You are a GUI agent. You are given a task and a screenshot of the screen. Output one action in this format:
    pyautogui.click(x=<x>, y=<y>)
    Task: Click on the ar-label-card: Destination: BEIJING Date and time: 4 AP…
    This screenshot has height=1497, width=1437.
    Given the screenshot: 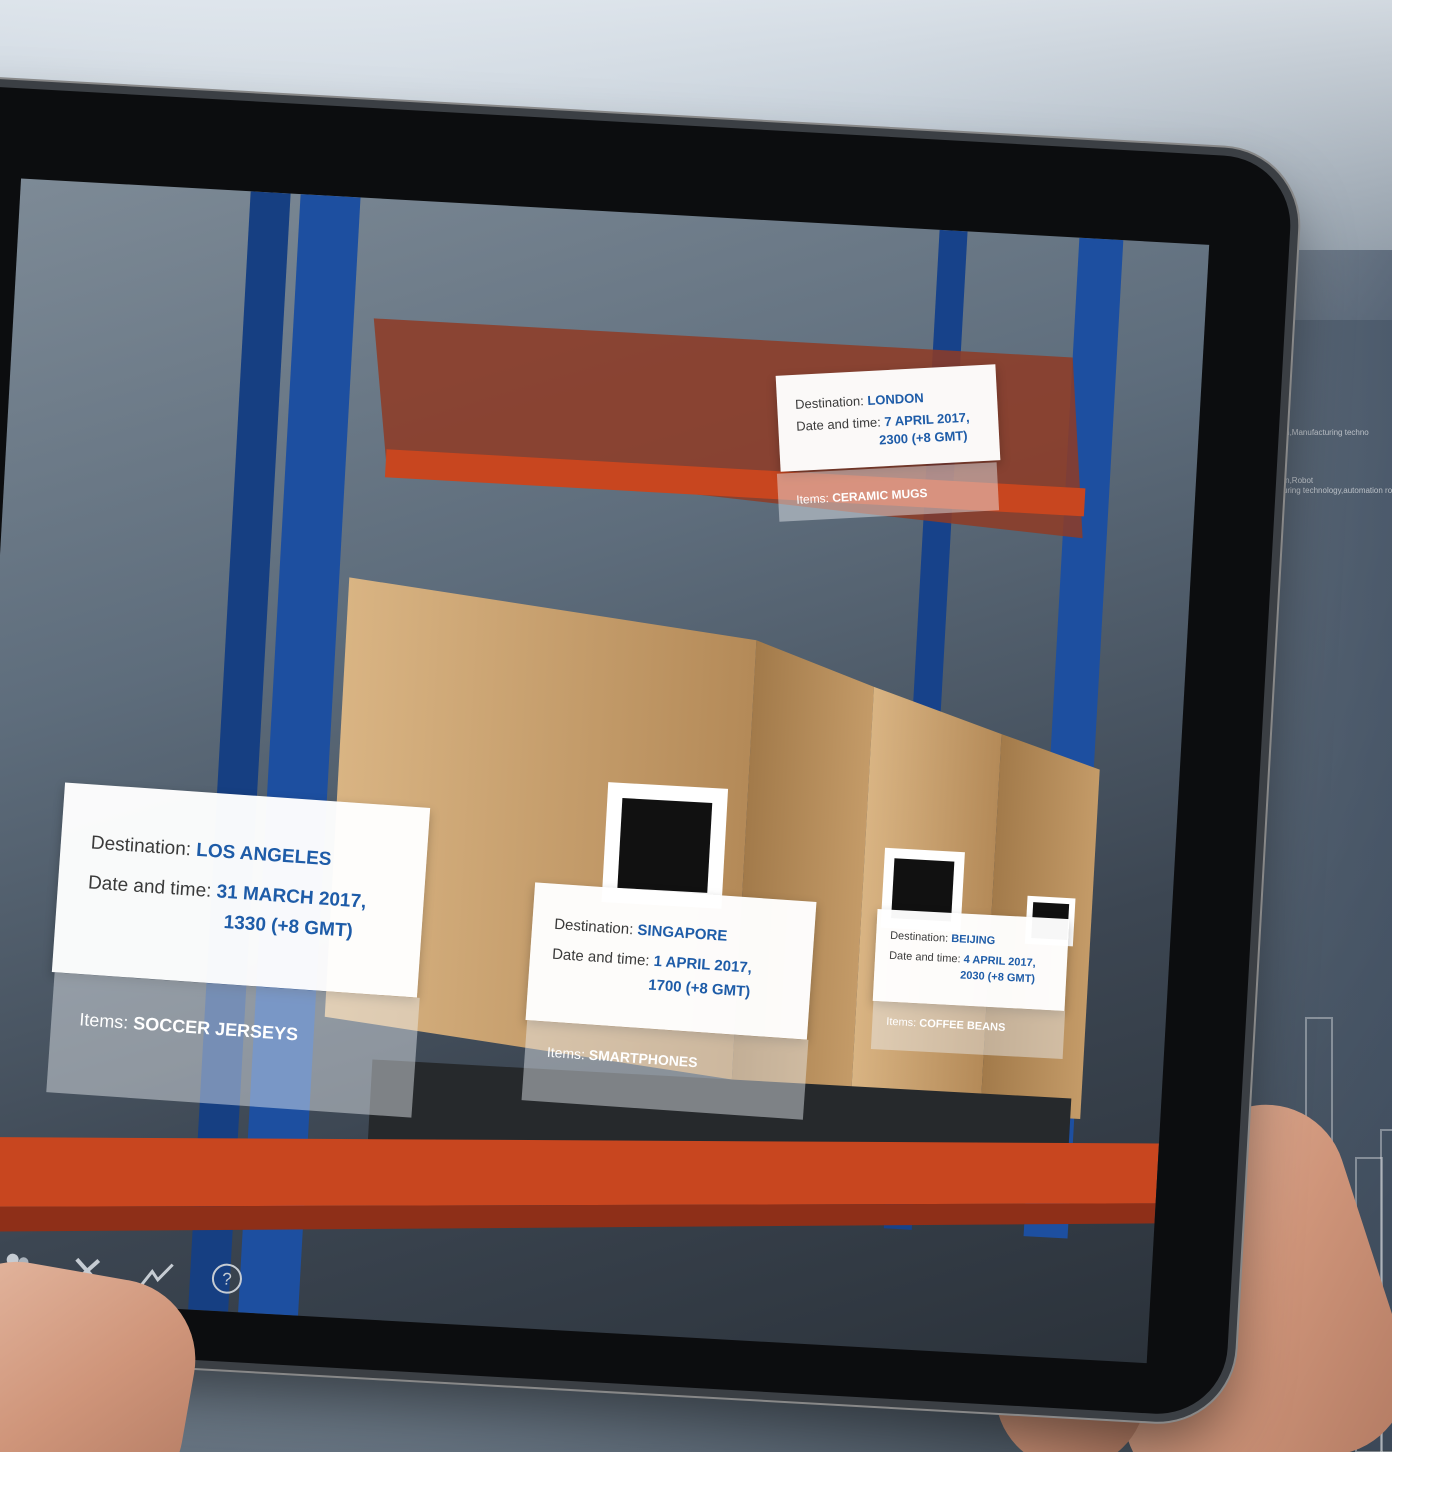 What is the action you would take?
    pyautogui.click(x=971, y=960)
    